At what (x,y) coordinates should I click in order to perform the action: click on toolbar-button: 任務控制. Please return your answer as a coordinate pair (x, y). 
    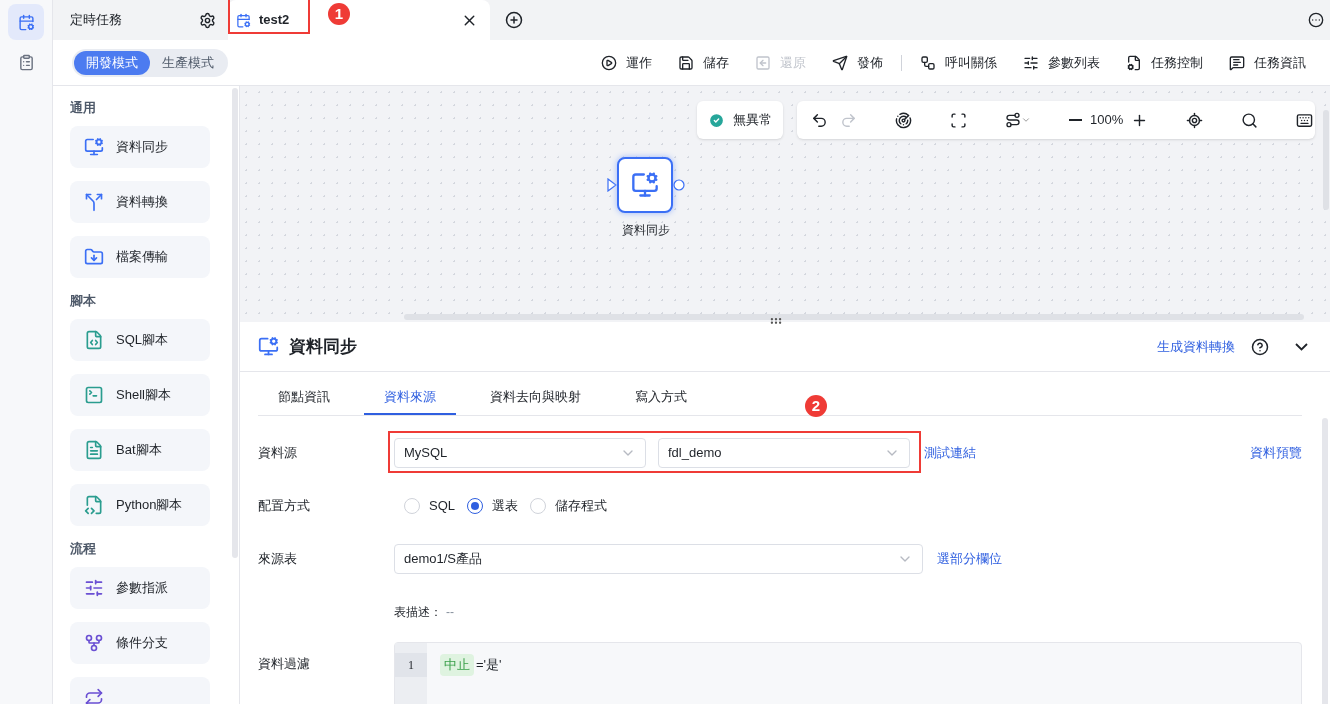
    Looking at the image, I should click on (1164, 62).